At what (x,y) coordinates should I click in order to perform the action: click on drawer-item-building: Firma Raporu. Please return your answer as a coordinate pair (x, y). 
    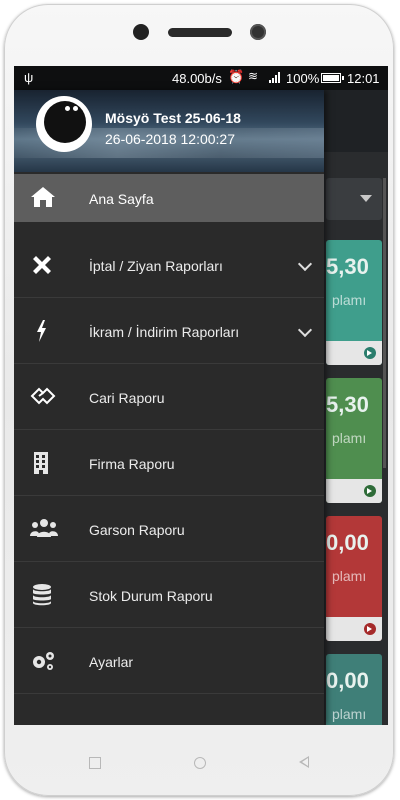
    Looking at the image, I should click on (169, 463).